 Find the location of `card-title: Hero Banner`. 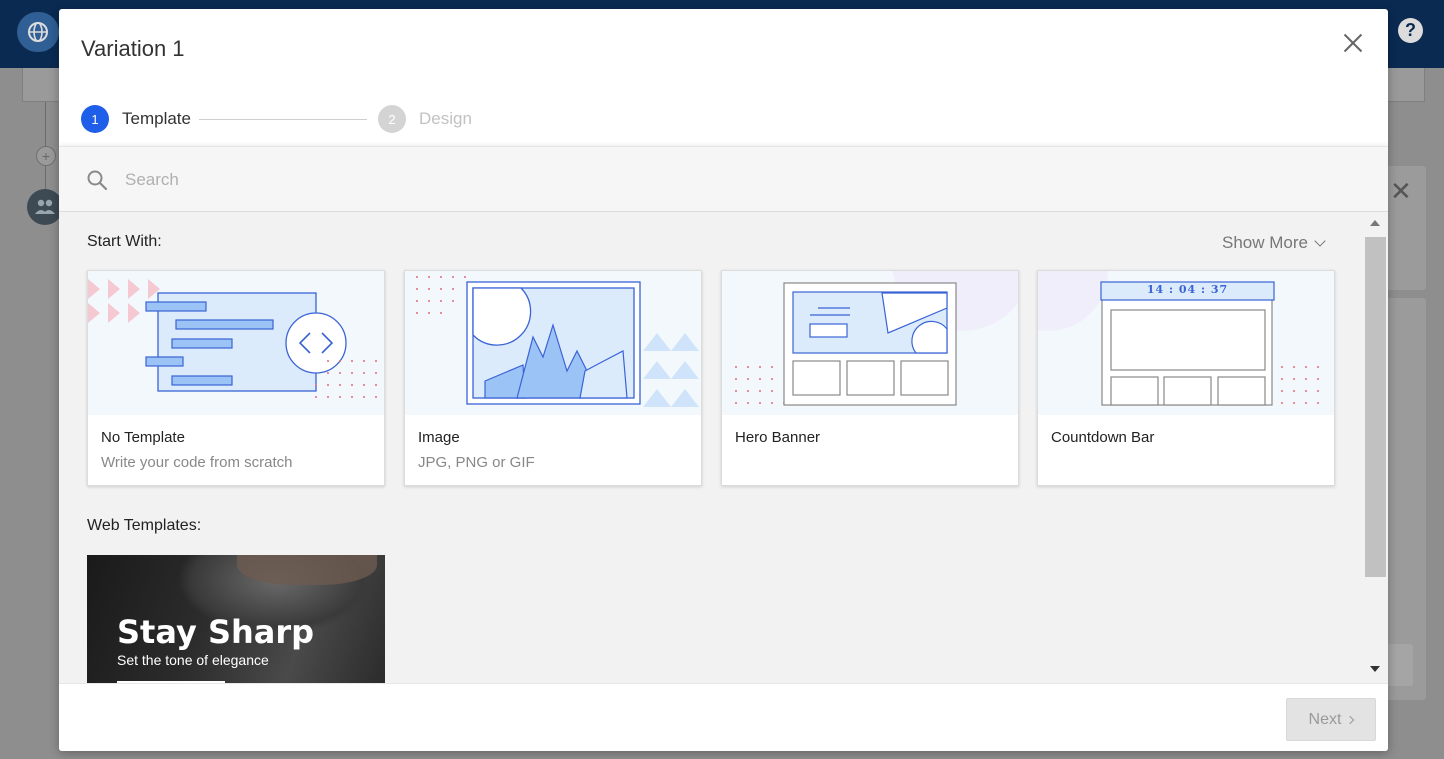

card-title: Hero Banner is located at coordinates (777, 437).